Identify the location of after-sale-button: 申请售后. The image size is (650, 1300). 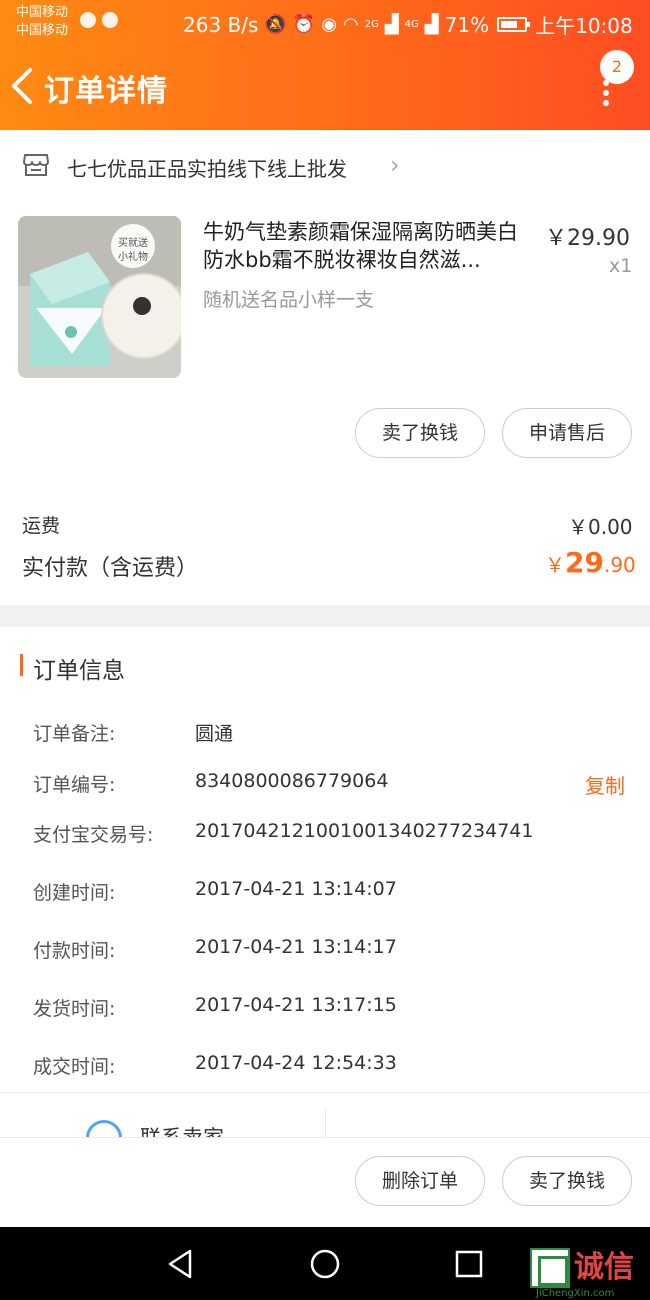
(567, 433).